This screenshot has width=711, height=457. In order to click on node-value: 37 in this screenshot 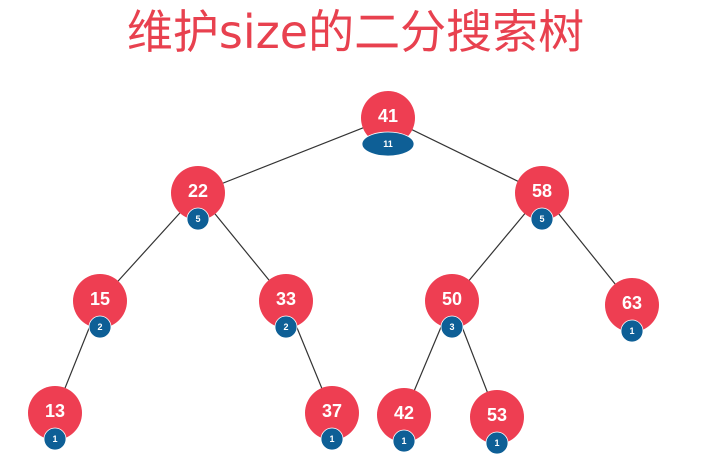, I will do `click(332, 411)`.